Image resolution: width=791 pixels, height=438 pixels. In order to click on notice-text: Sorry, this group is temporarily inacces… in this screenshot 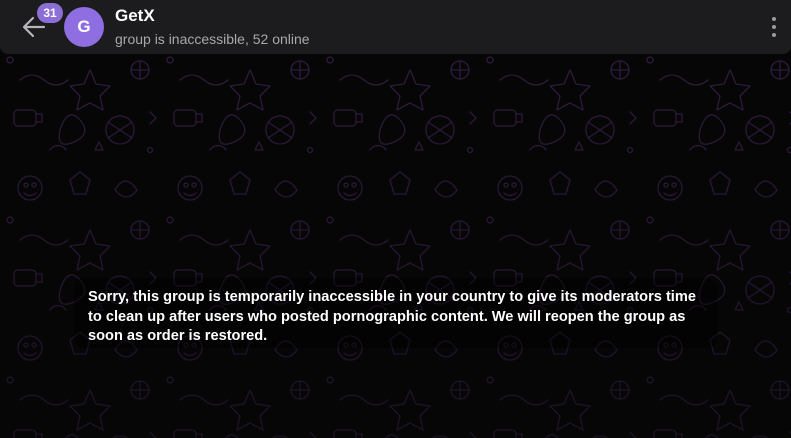, I will do `click(392, 316)`.